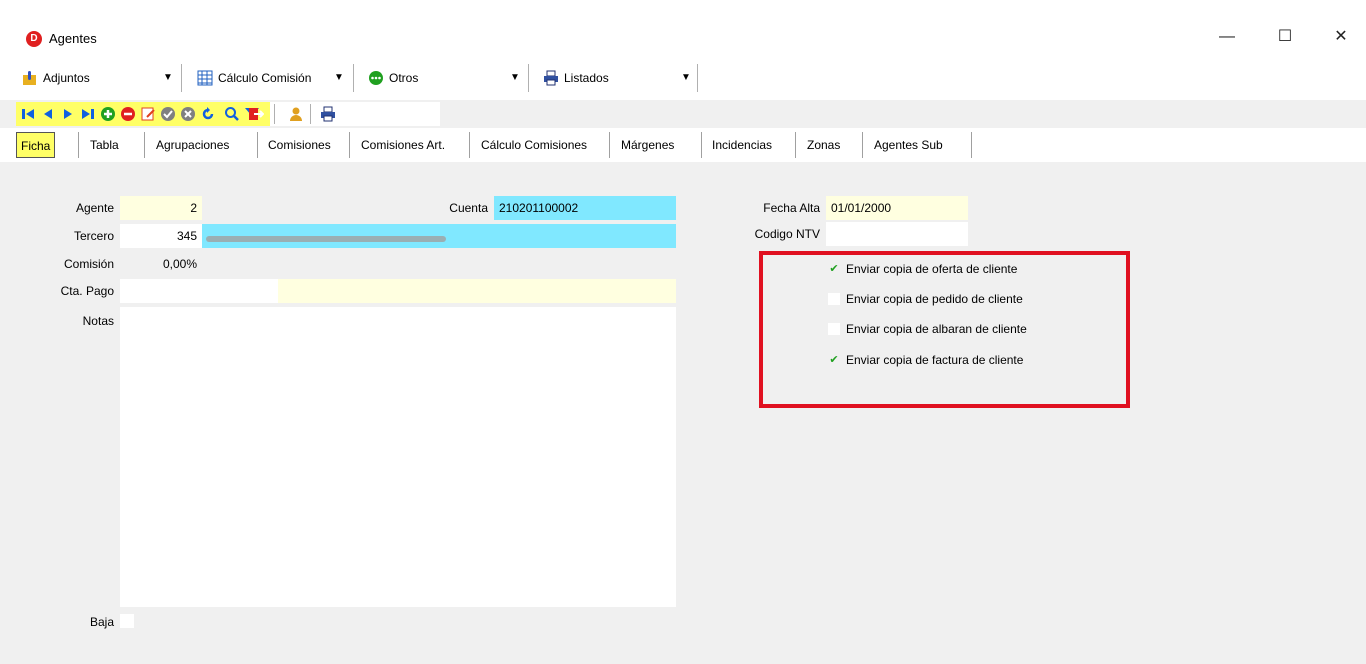  Describe the element at coordinates (403, 145) in the screenshot. I see `tab-comisiones-art: Comisiones Art.` at that location.